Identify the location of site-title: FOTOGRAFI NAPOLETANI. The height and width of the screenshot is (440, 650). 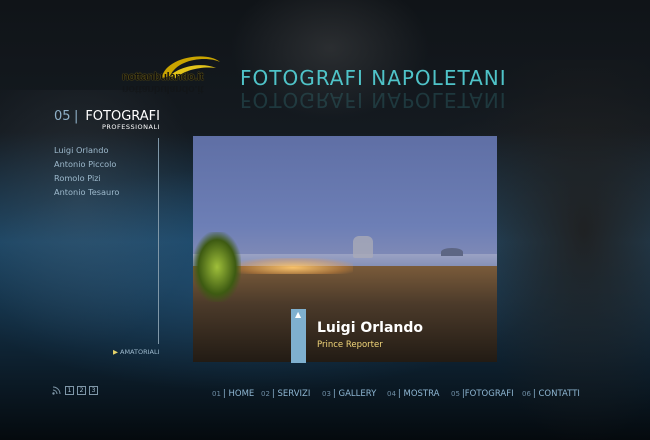
(373, 78).